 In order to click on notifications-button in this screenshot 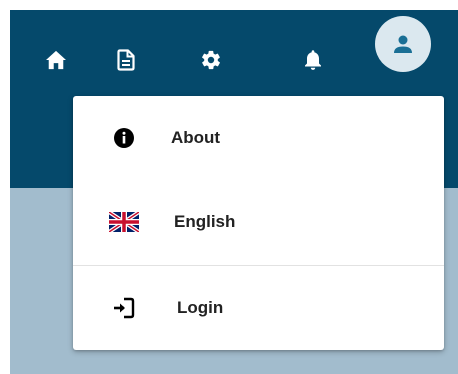, I will do `click(313, 60)`.